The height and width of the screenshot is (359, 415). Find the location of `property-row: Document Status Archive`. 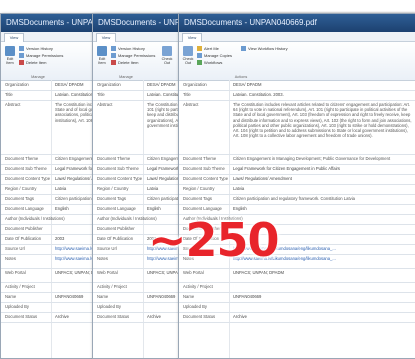

property-row: Document Status Archive is located at coordinates (297, 317).